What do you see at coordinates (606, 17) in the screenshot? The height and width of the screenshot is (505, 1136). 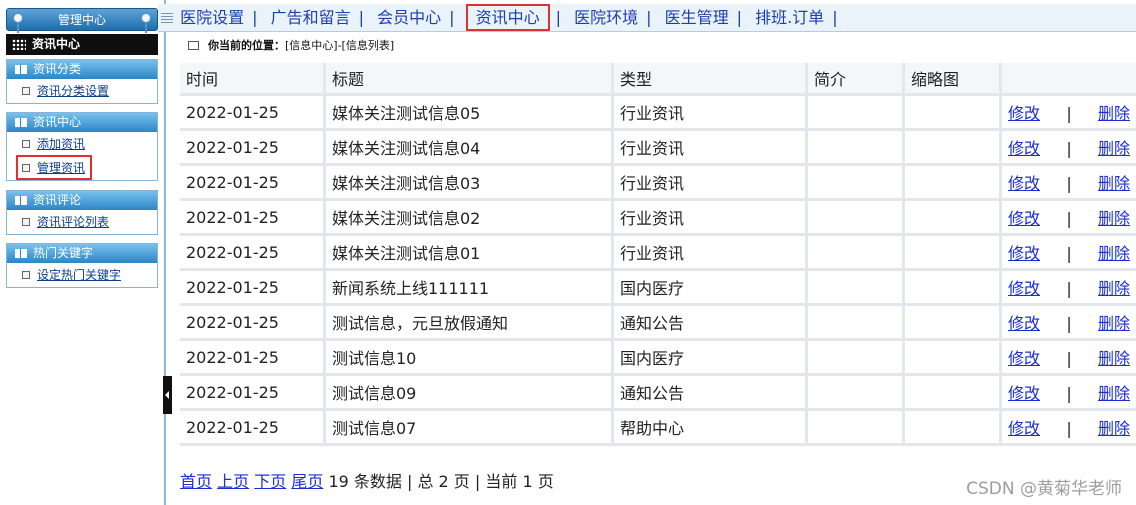 I see `nav-hospital-environment: 医院环境` at bounding box center [606, 17].